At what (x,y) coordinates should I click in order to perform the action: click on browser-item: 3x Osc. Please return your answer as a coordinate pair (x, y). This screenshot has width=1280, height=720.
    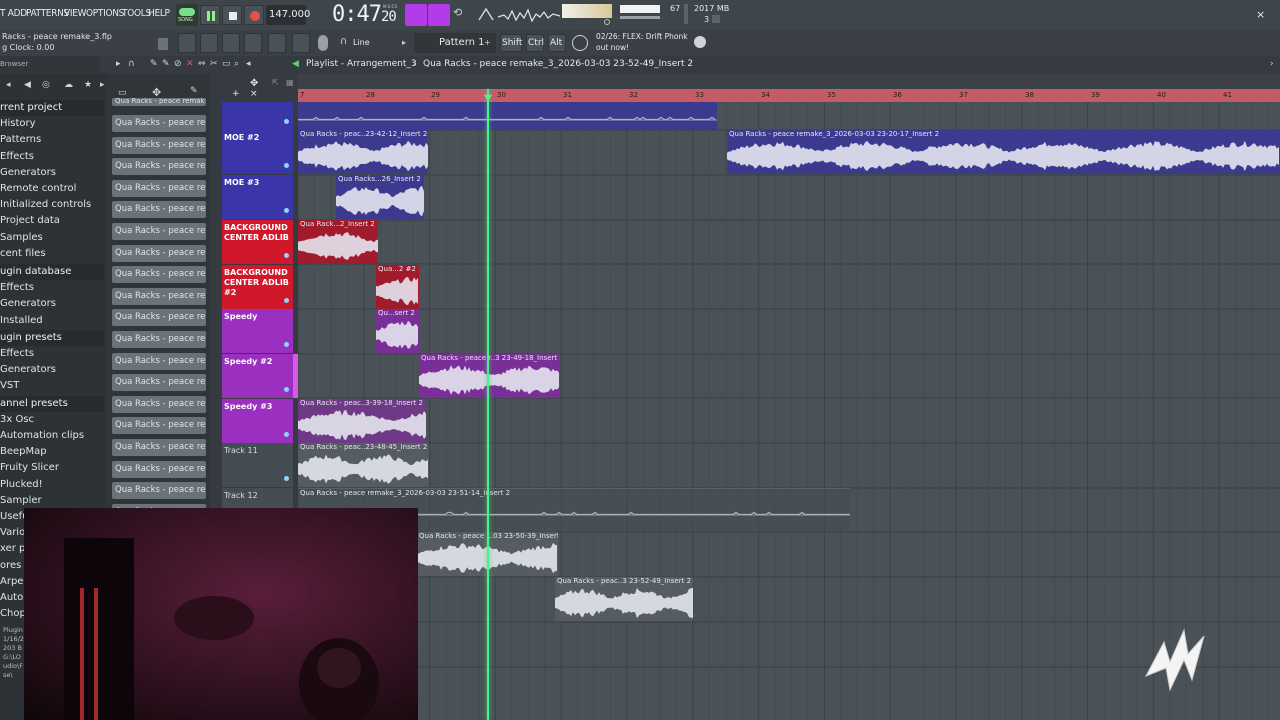
    Looking at the image, I should click on (17, 420).